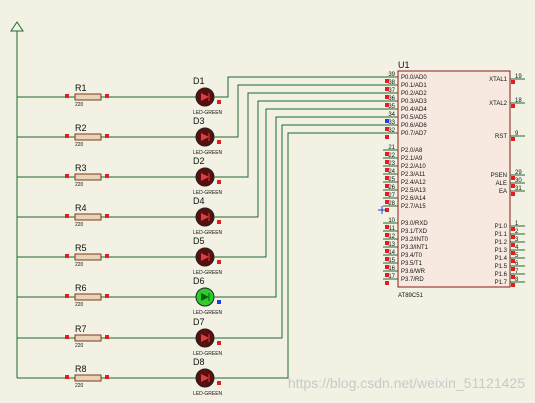 The height and width of the screenshot is (403, 535). What do you see at coordinates (298, 183) in the screenshot?
I see `led-to-chip-wire` at bounding box center [298, 183].